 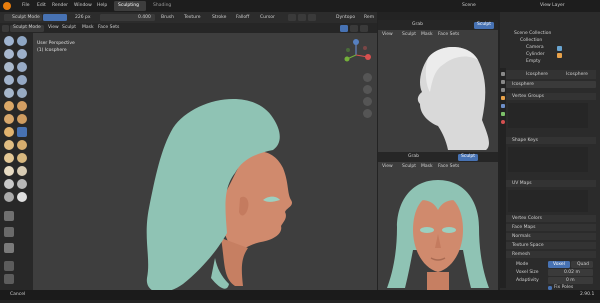 I want to click on cloth-brush-icon, so click(x=9, y=184).